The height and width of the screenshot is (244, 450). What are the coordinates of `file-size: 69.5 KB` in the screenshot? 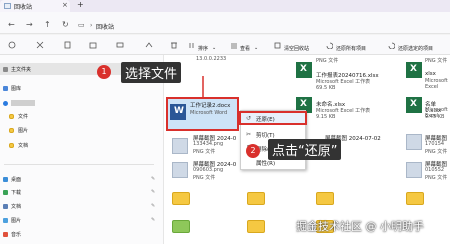 It's located at (326, 88).